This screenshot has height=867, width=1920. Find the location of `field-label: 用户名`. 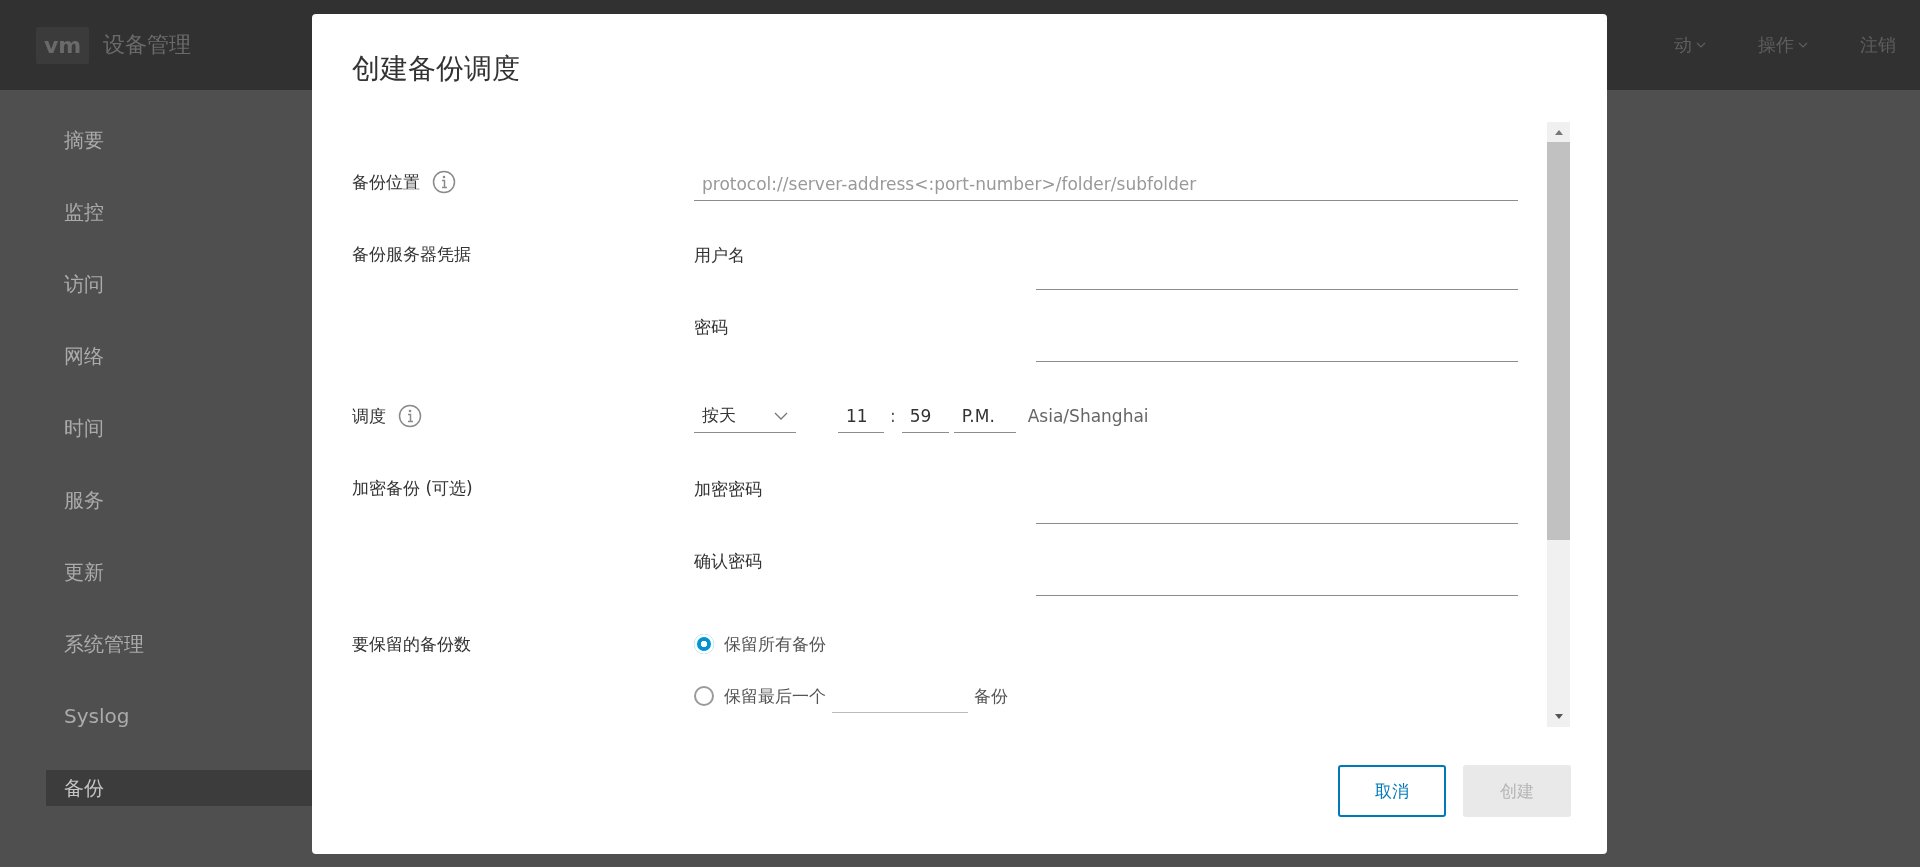

field-label: 用户名 is located at coordinates (720, 255).